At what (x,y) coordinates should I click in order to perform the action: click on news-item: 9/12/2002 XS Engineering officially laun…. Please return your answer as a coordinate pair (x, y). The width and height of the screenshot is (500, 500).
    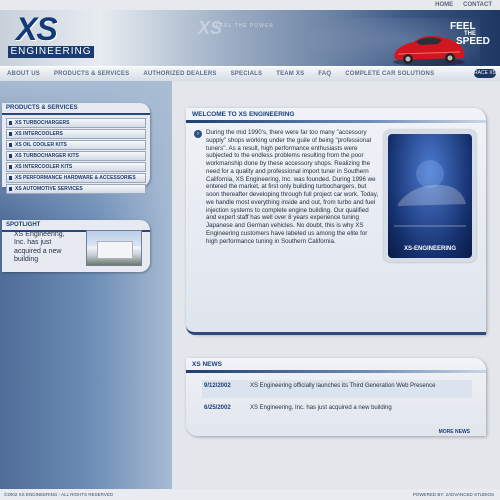
    Looking at the image, I should click on (337, 389).